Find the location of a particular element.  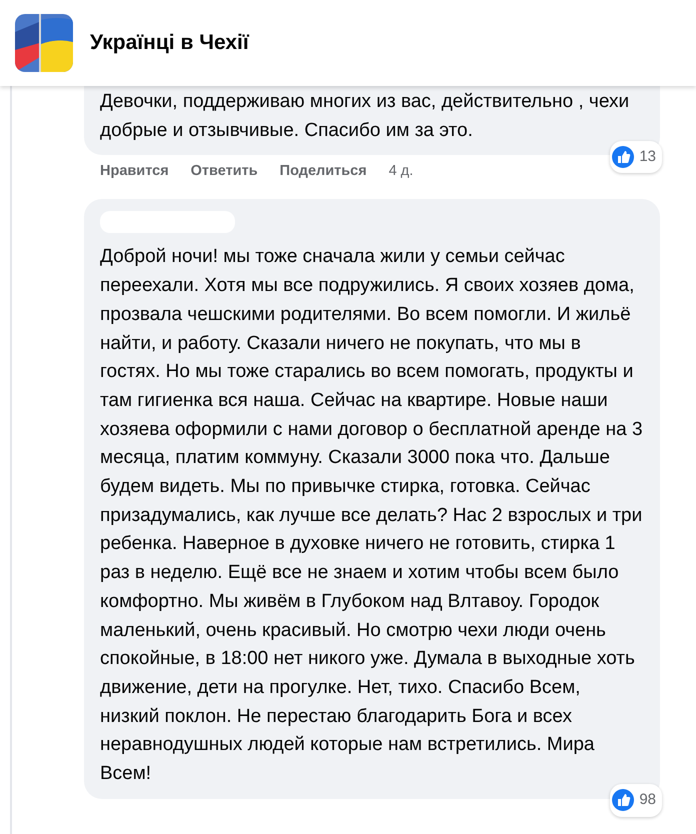

comment-time: 4 д. is located at coordinates (401, 171).